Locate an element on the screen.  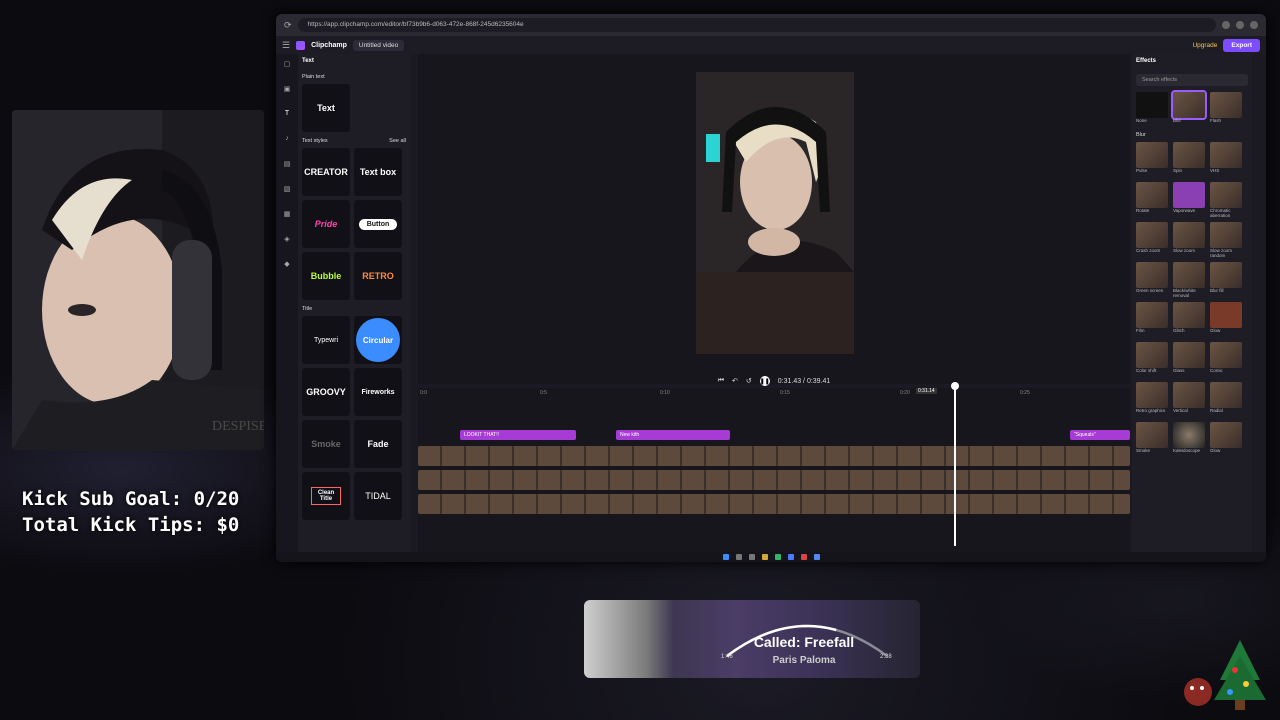
skip-back-icon: ⏮ is located at coordinates (721, 381).